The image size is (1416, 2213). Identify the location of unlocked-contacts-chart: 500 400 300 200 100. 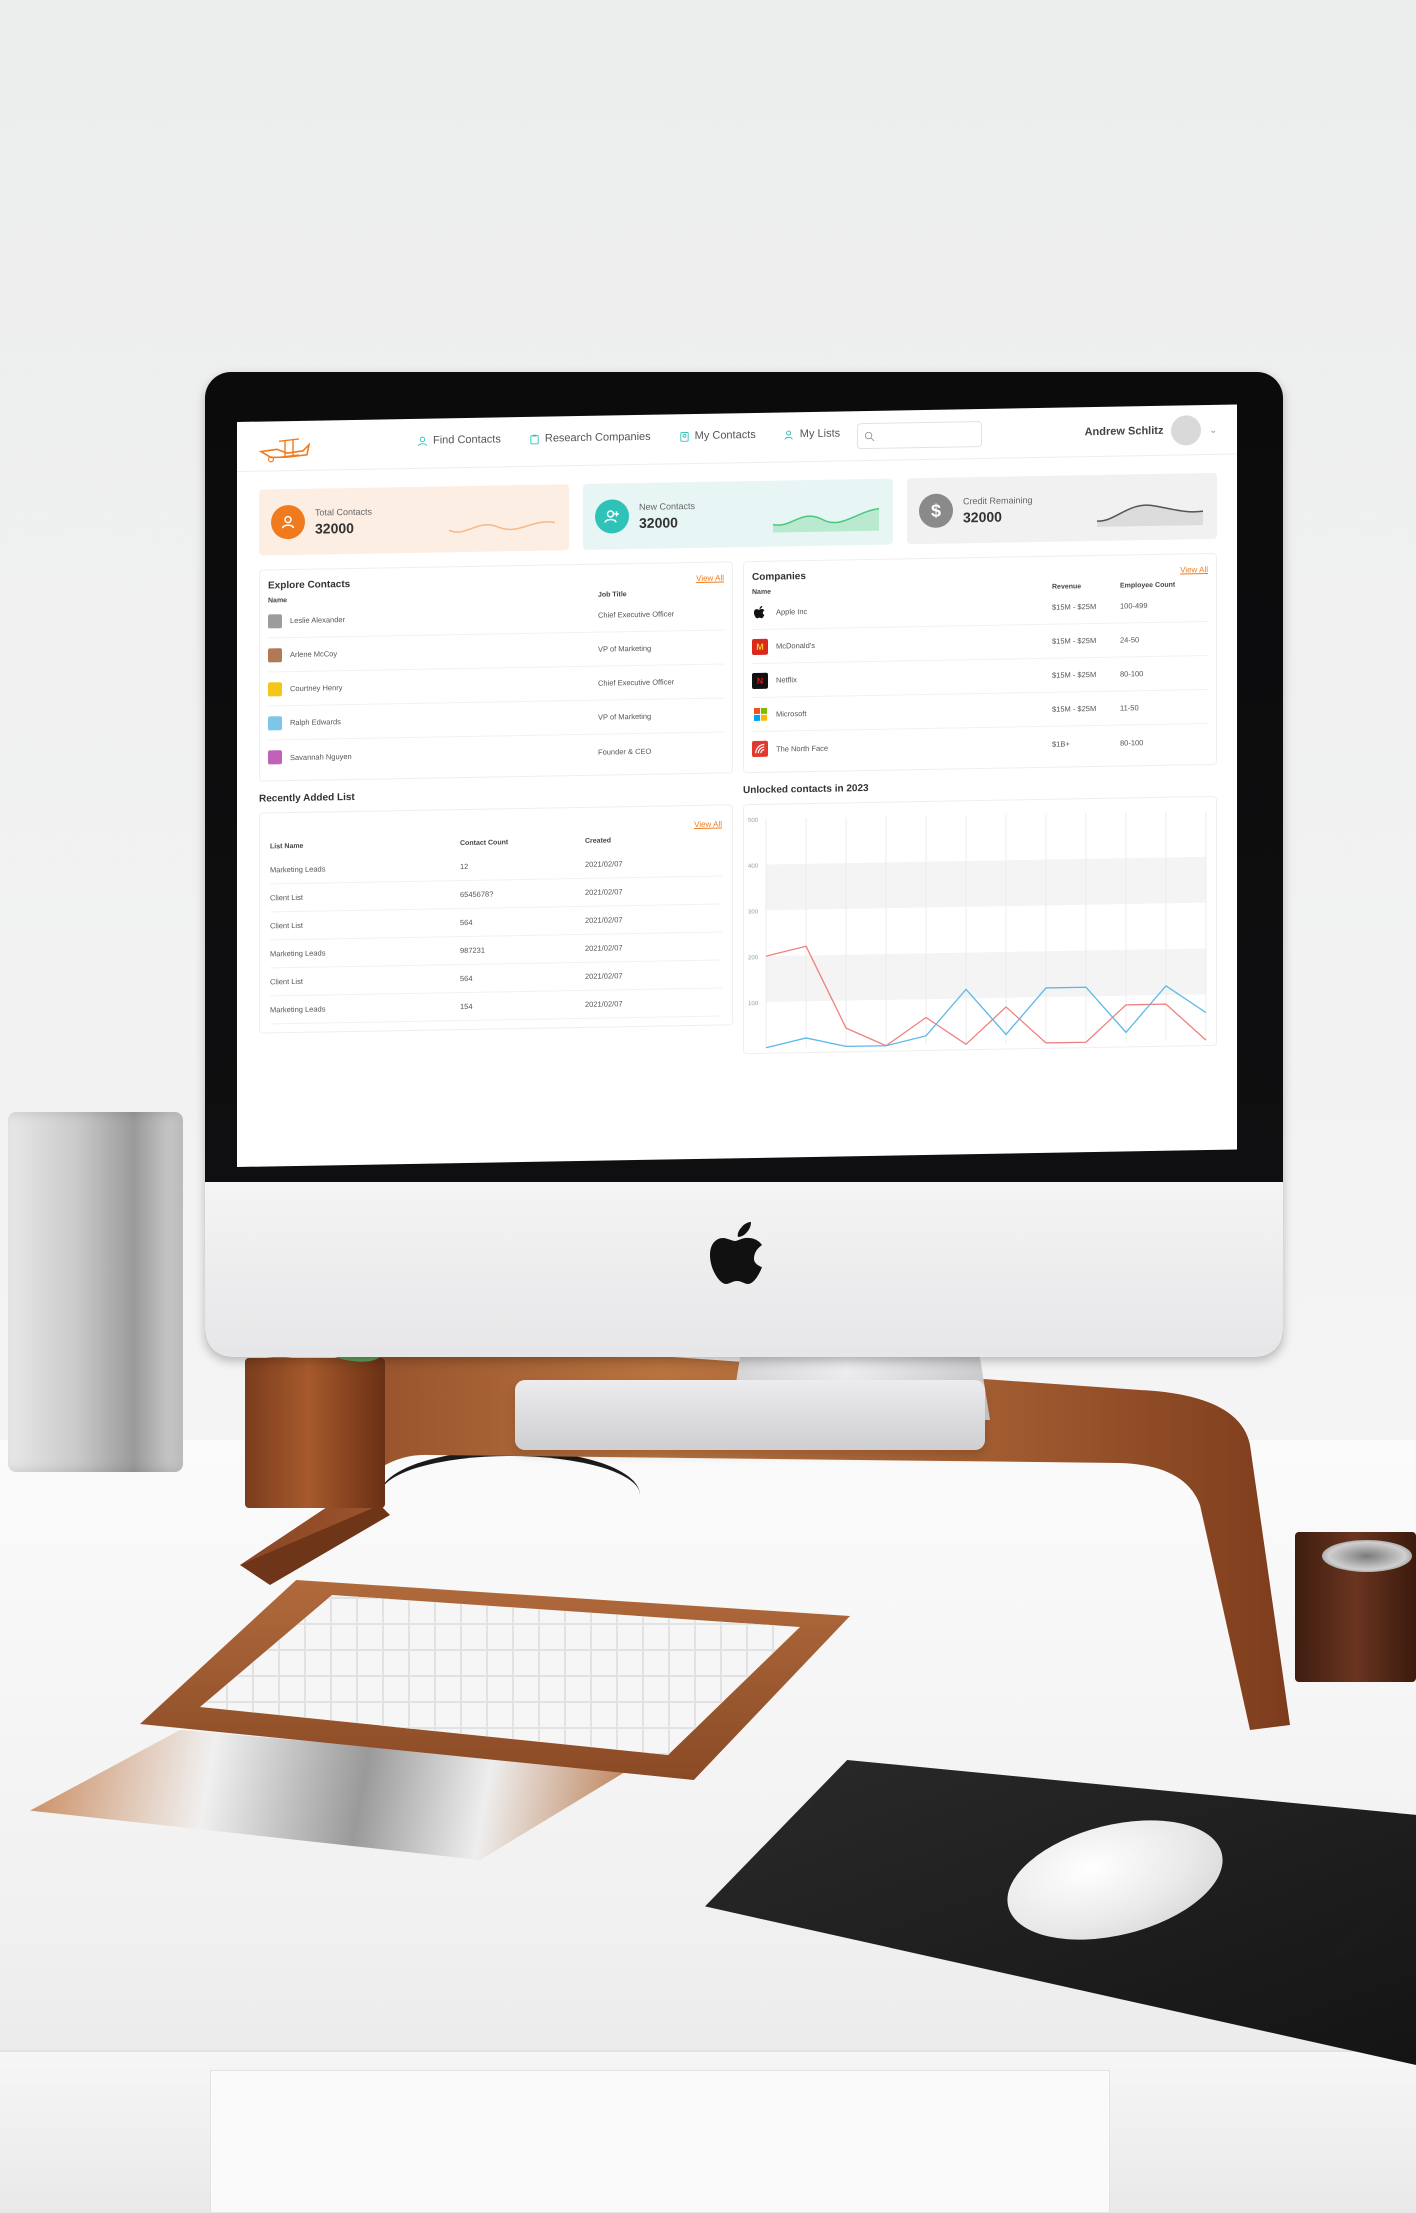
(980, 925).